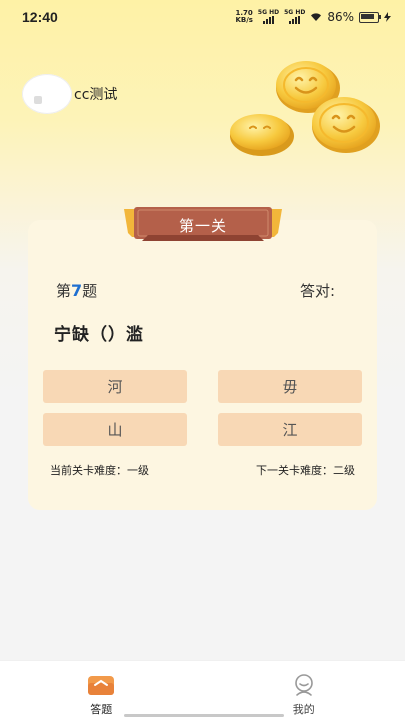 This screenshot has height=721, width=405. I want to click on bottom-tab-bar: 答题 我的, so click(202, 690).